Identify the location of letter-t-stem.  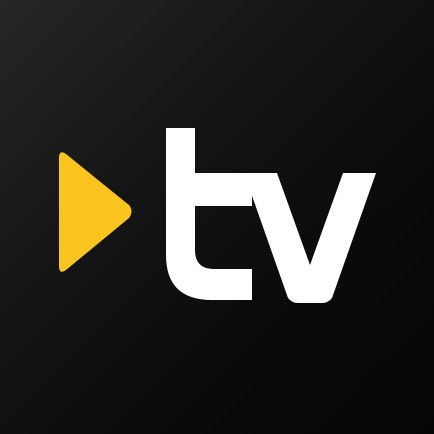
(209, 214).